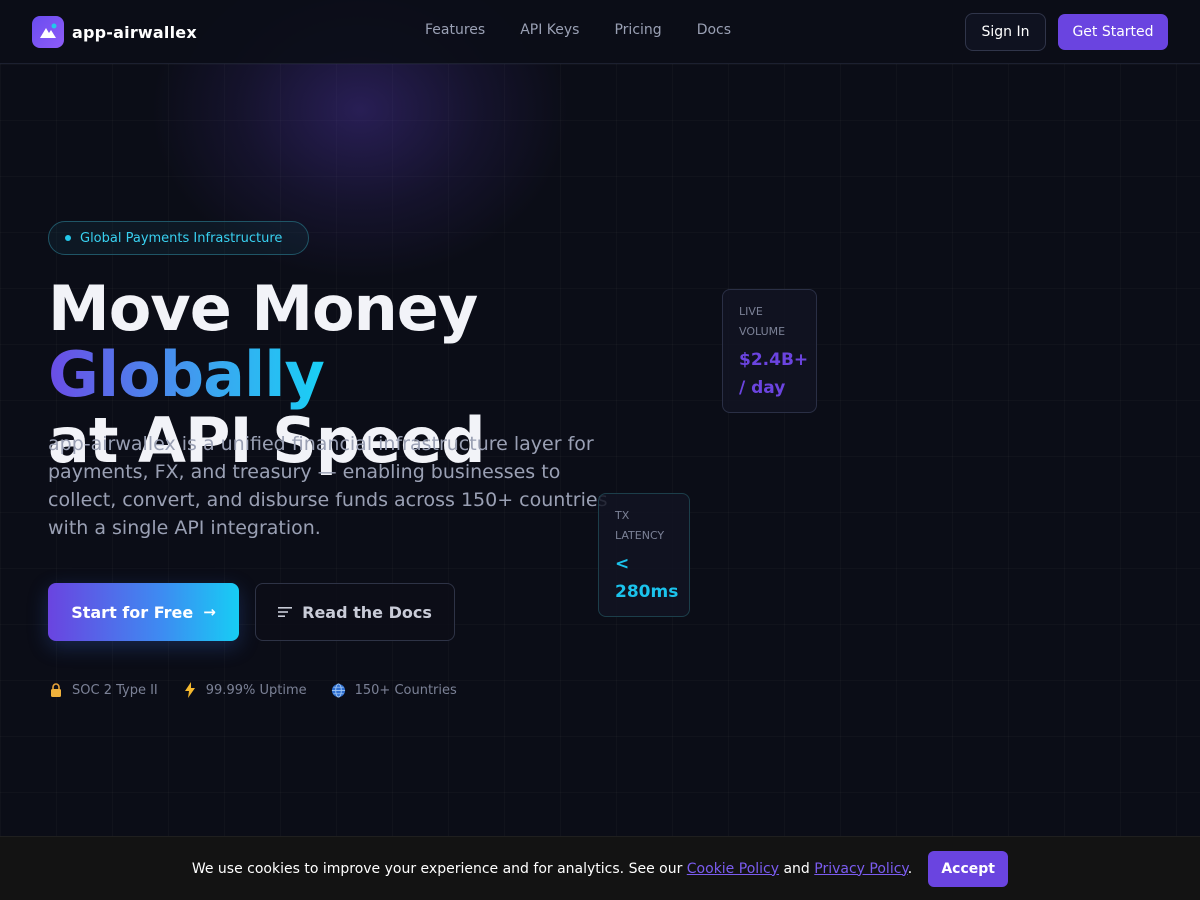 Image resolution: width=1200 pixels, height=900 pixels. Describe the element at coordinates (647, 592) in the screenshot. I see `stat-value-line2: 280ms` at that location.